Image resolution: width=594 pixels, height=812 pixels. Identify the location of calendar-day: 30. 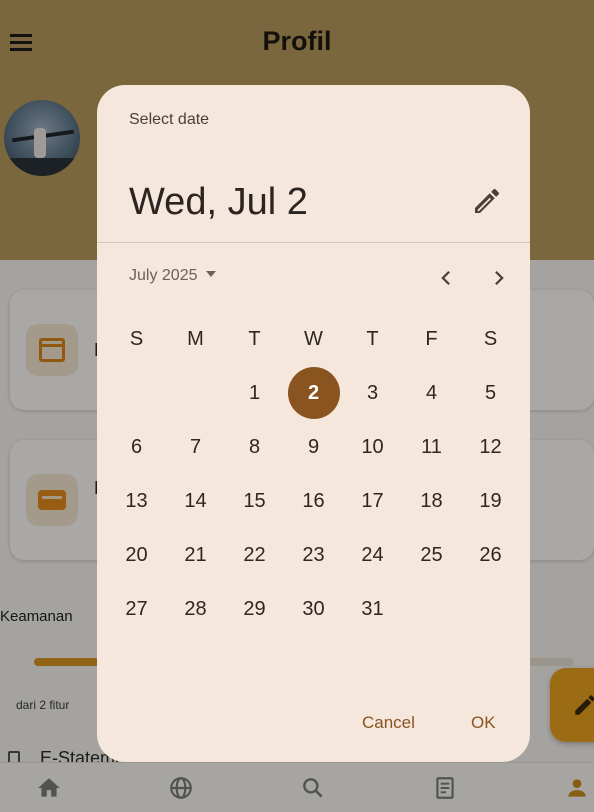
(313, 609).